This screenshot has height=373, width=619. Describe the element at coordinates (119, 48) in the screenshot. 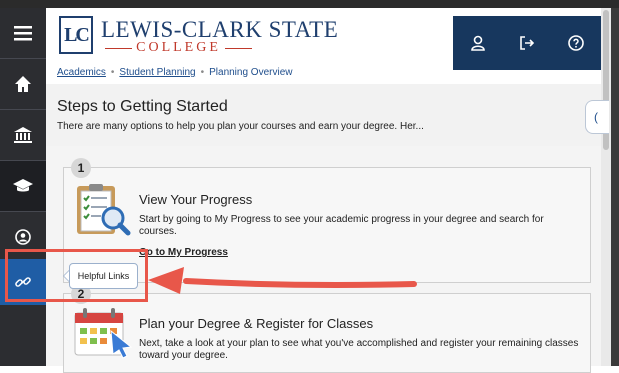

I see `logo-rule-left` at that location.